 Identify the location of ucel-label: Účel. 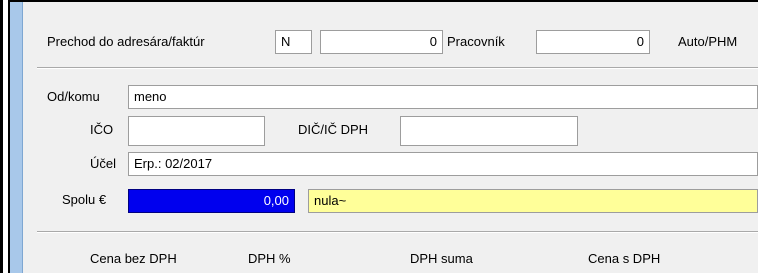
(103, 163).